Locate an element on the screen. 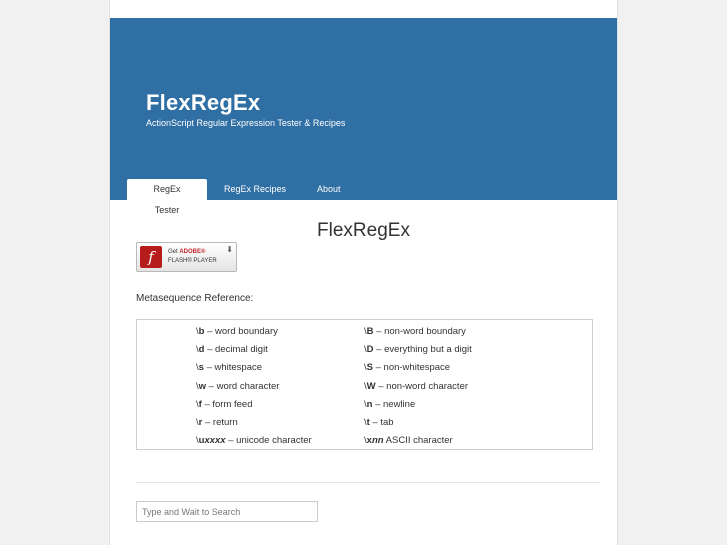 The height and width of the screenshot is (545, 727). metasequence-label: Metasequence Reference: is located at coordinates (195, 298).